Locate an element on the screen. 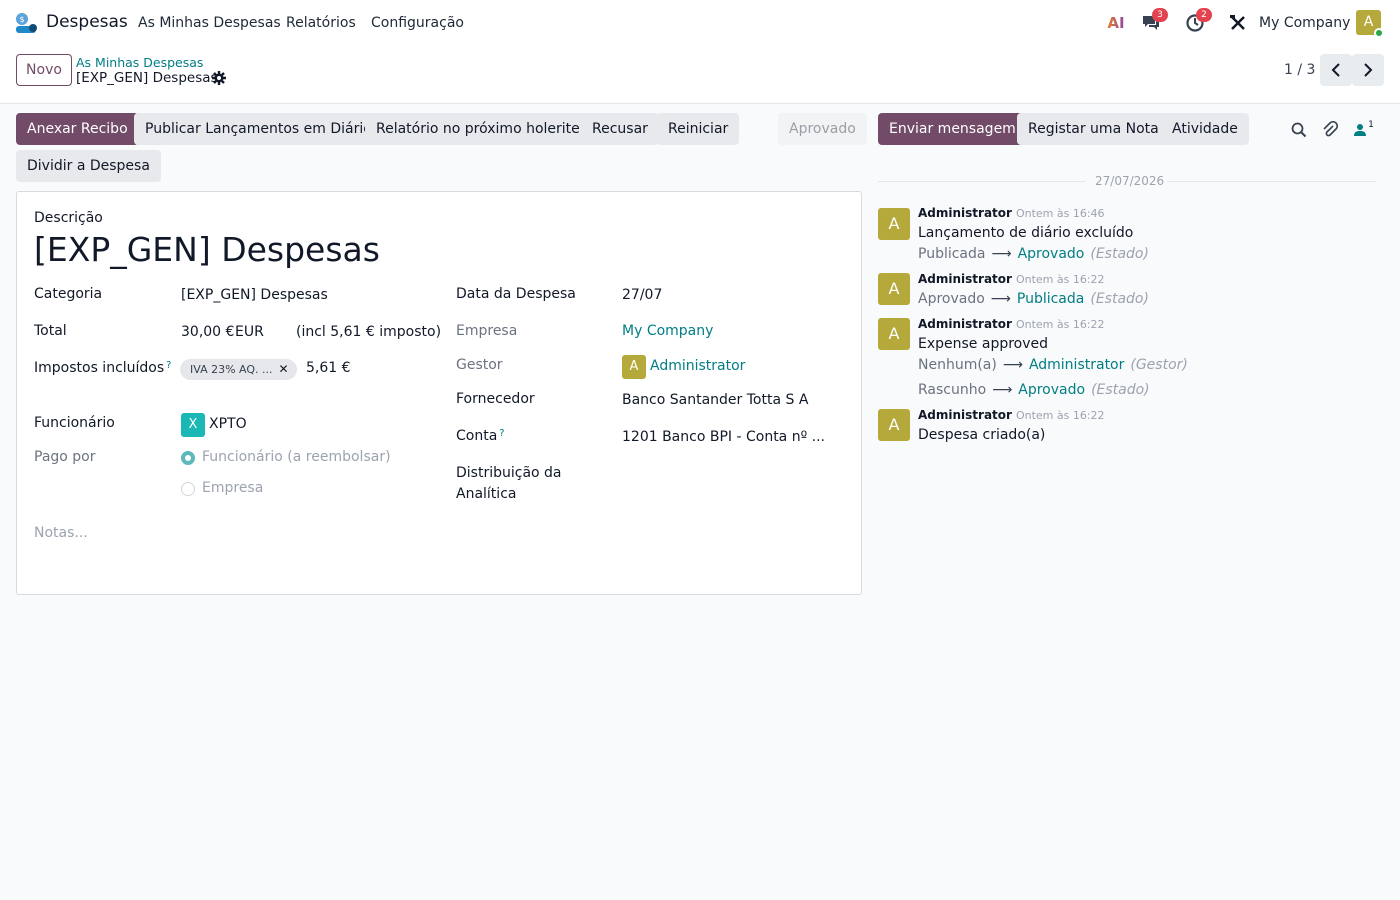 The height and width of the screenshot is (900, 1400). expense-date-label: Data da Despesa is located at coordinates (516, 294).